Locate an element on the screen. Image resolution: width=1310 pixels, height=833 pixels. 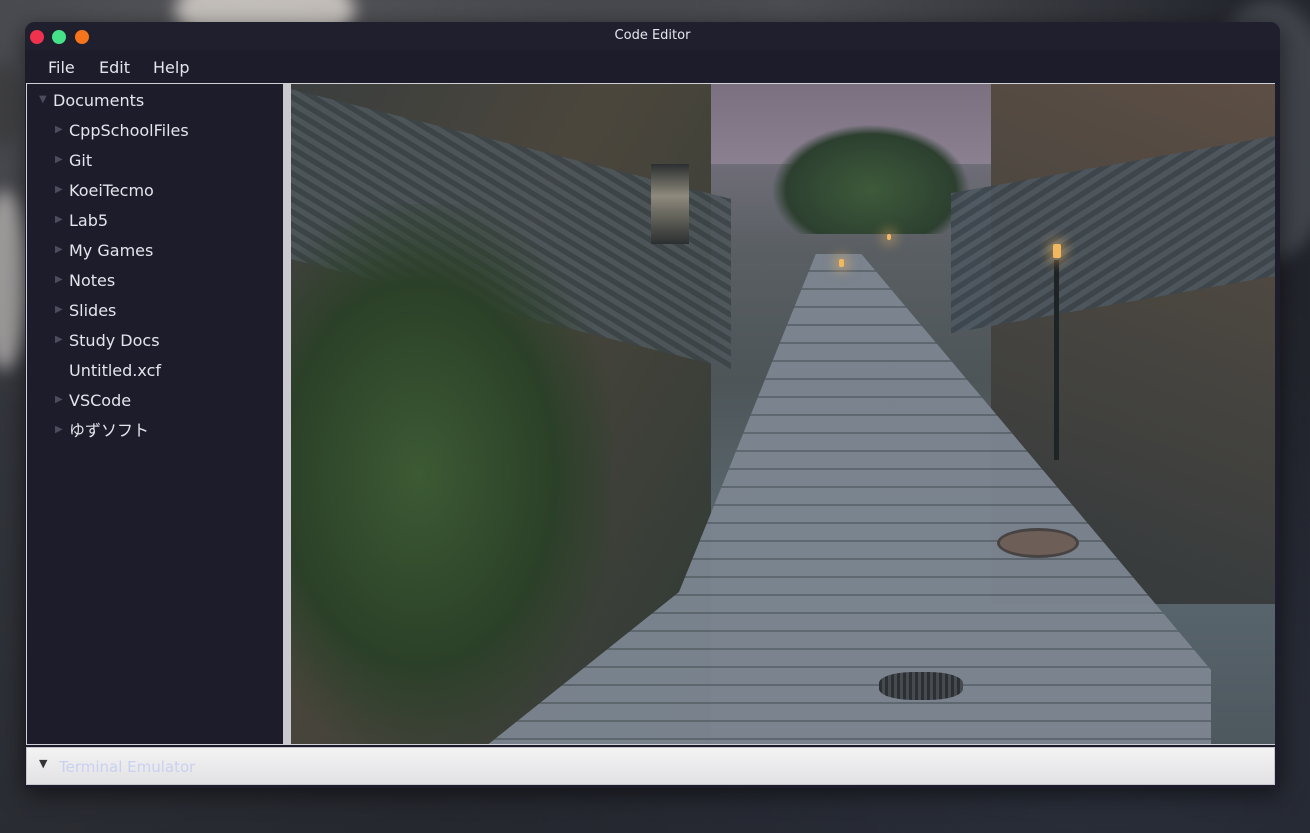
tree-item-label: My Games is located at coordinates (111, 250).